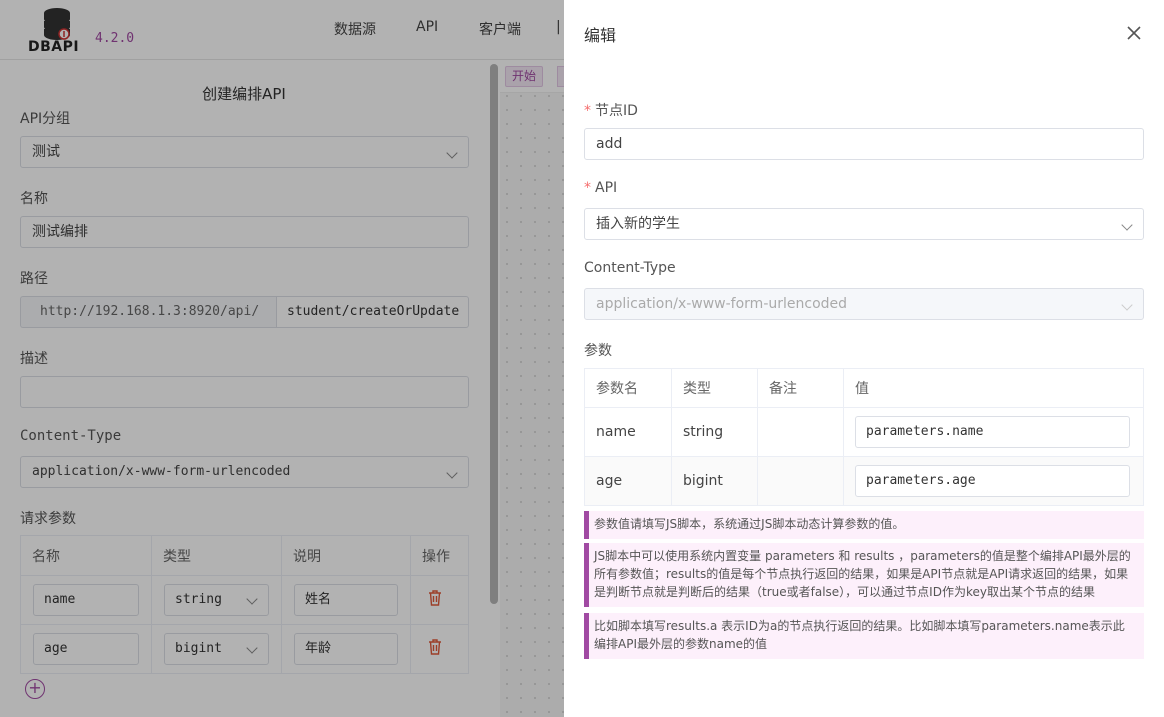 This screenshot has width=1164, height=717. Describe the element at coordinates (714, 481) in the screenshot. I see `param-type: bigint` at that location.